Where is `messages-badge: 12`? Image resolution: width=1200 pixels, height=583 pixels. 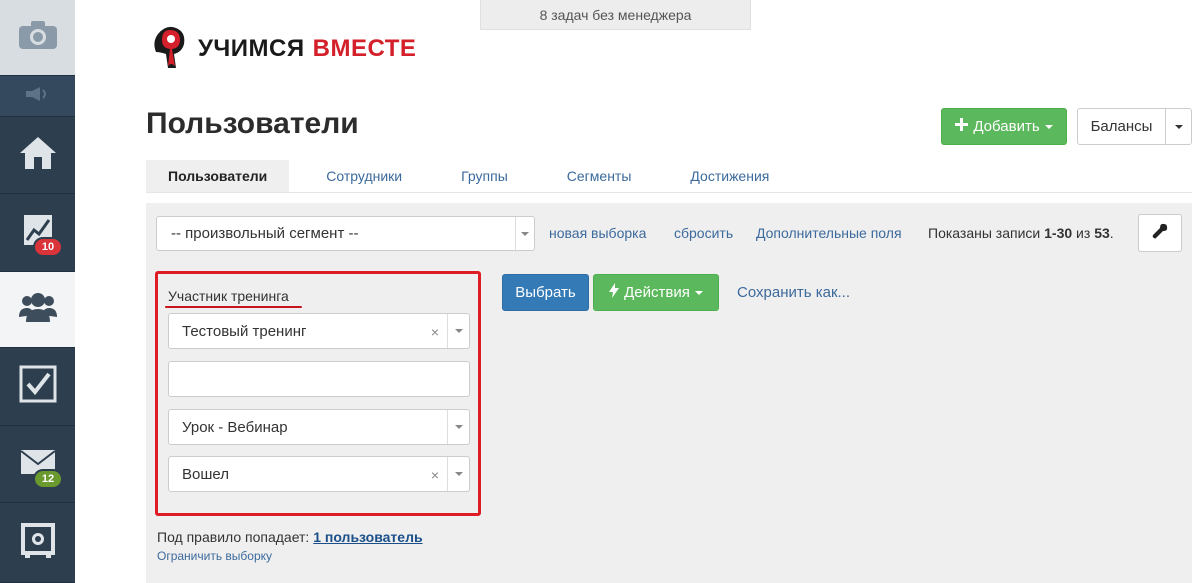
messages-badge: 12 is located at coordinates (48, 479).